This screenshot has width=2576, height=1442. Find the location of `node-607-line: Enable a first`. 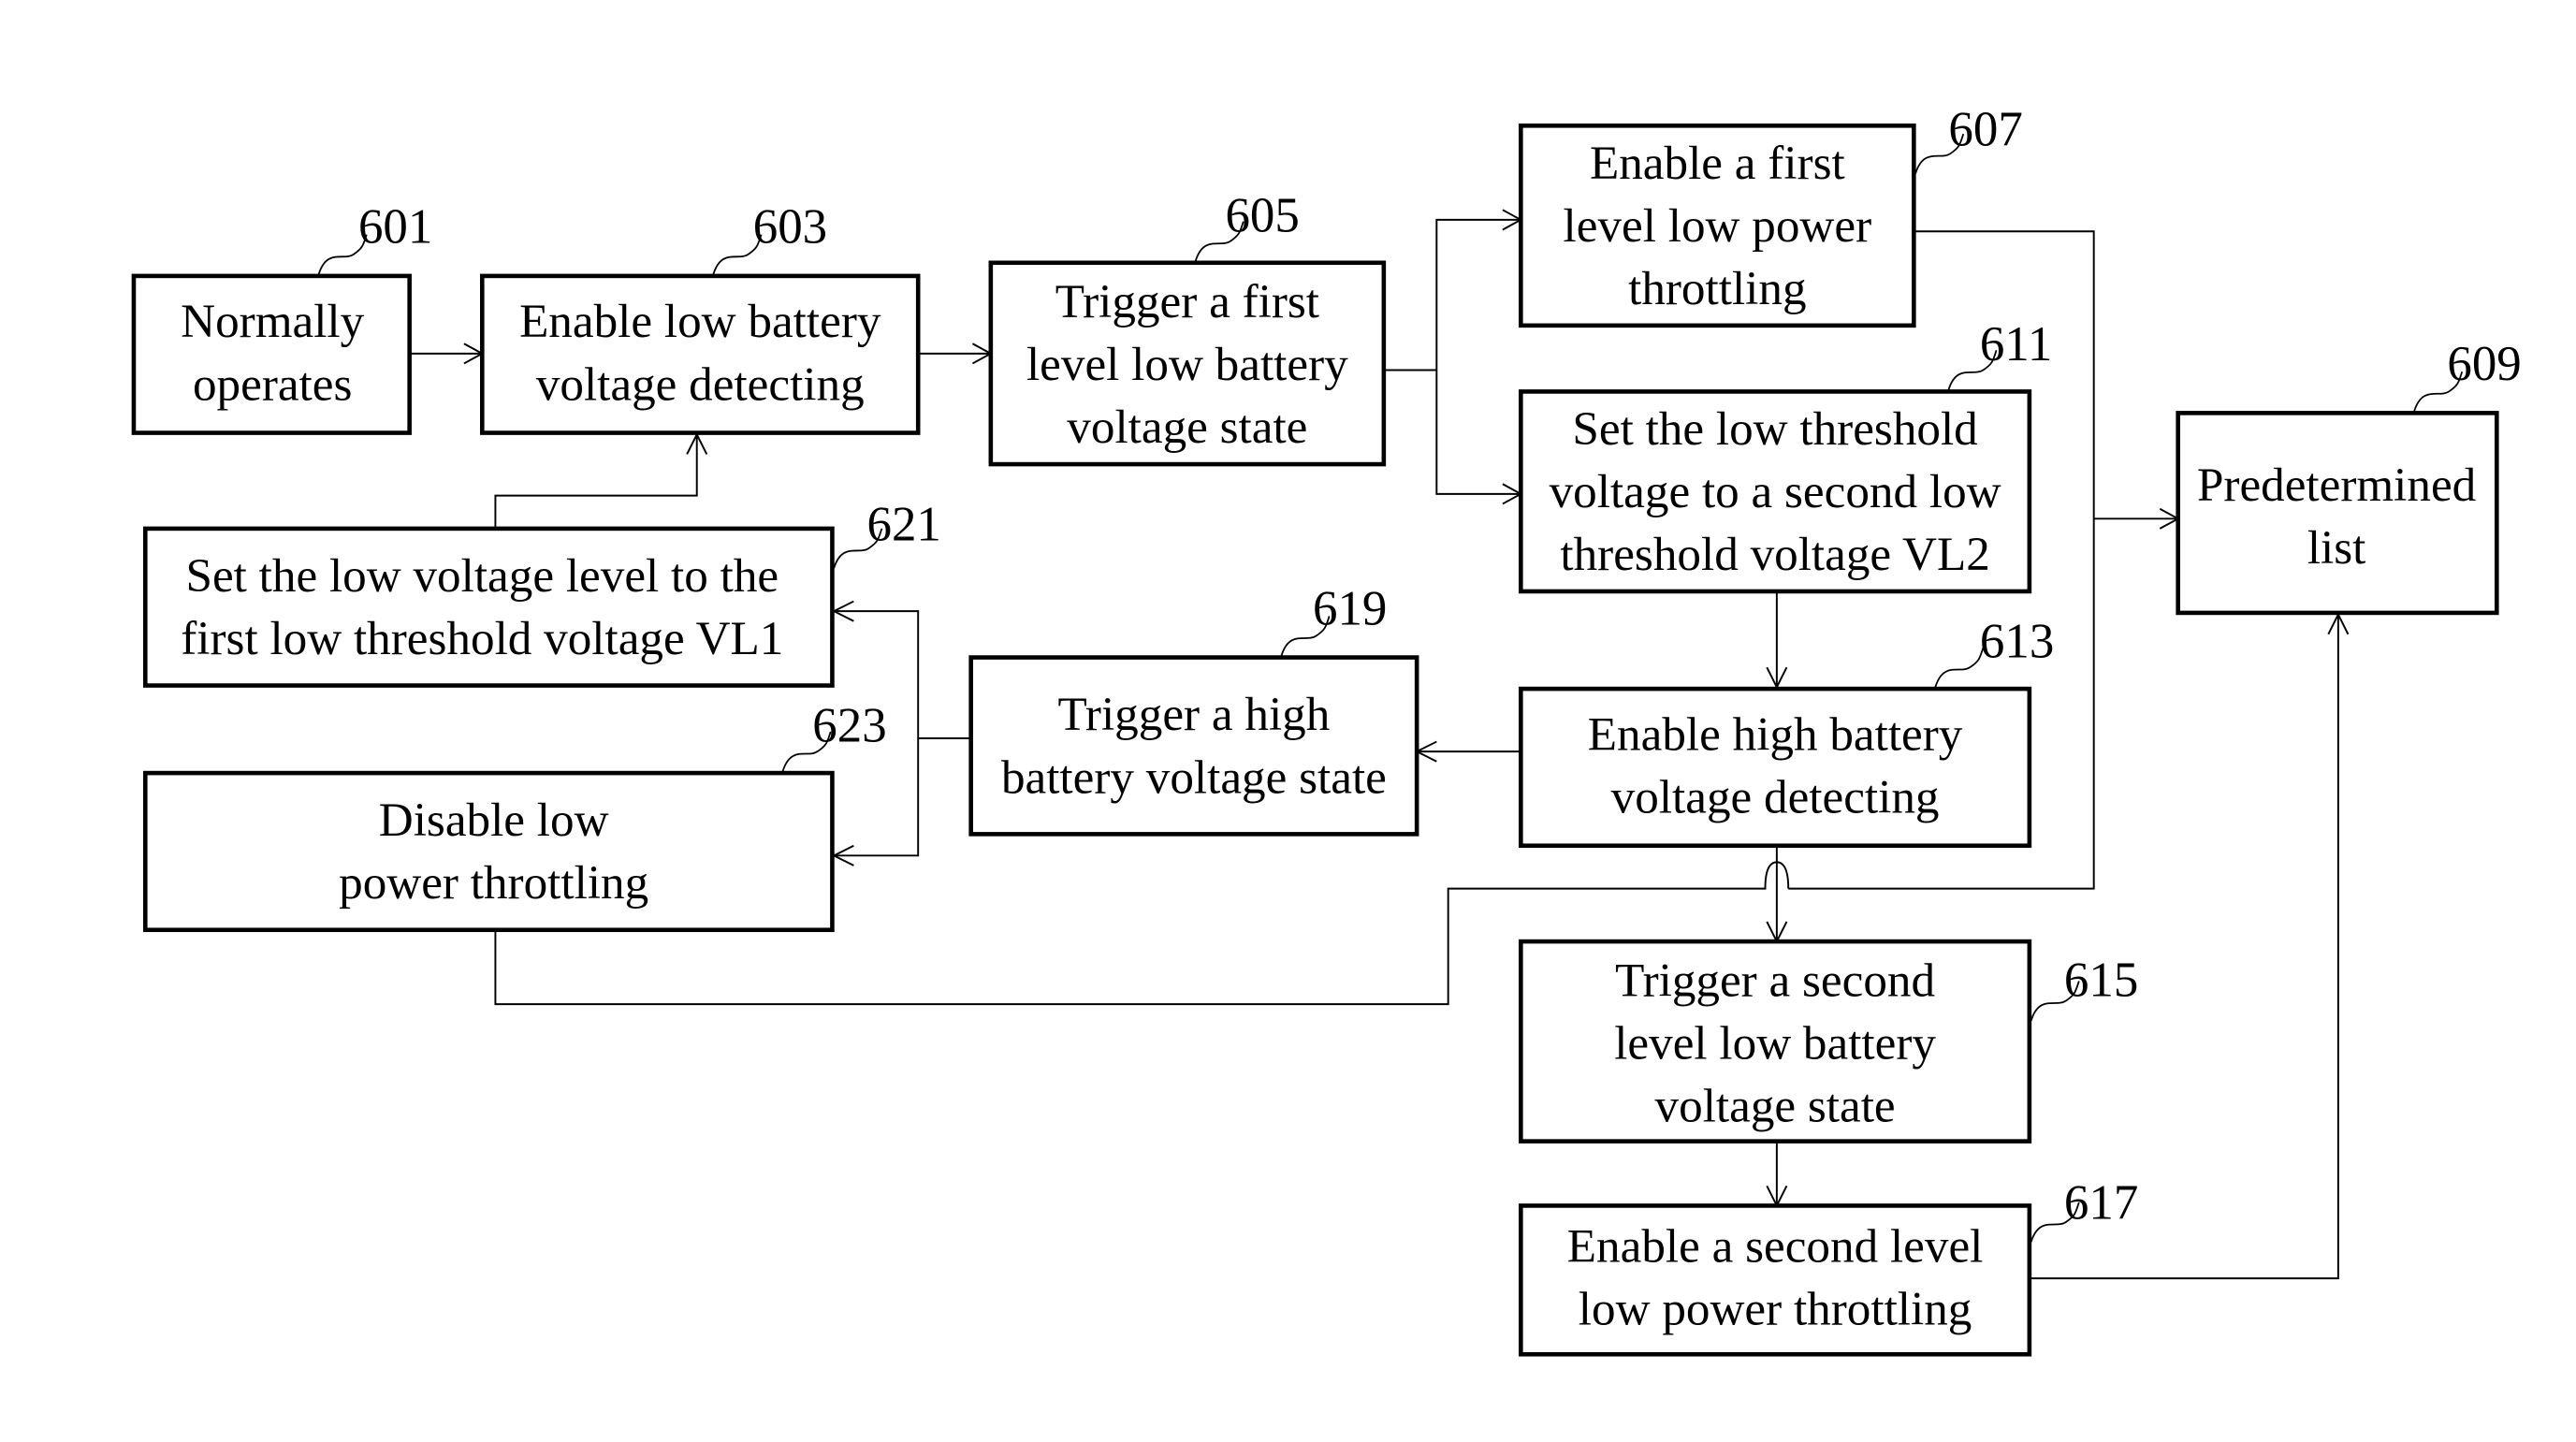

node-607-line: Enable a first is located at coordinates (1717, 164).